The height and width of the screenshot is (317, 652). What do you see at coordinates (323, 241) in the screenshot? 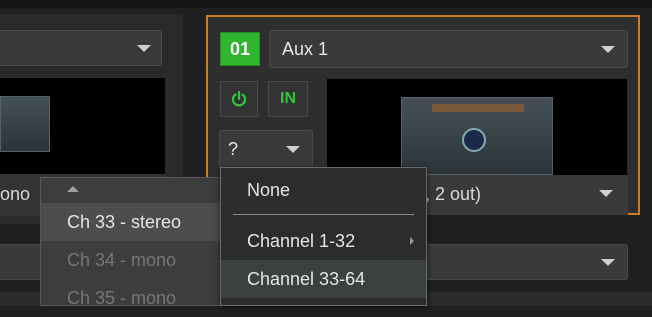
I see `menu-item-channel-1-32: Channel 1-32` at bounding box center [323, 241].